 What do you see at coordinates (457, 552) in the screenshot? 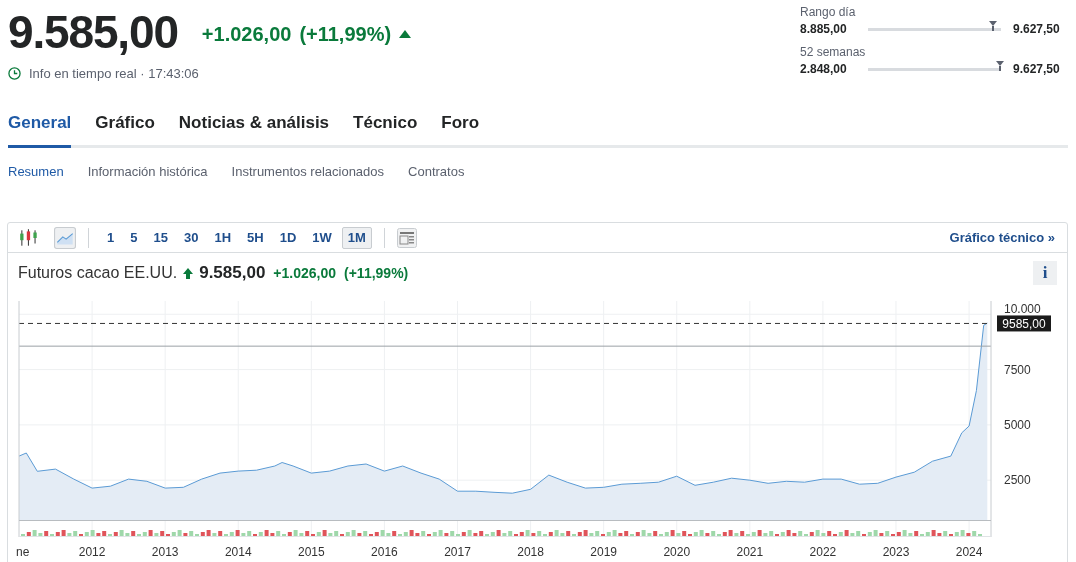
I see `x-axis-label: 2017` at bounding box center [457, 552].